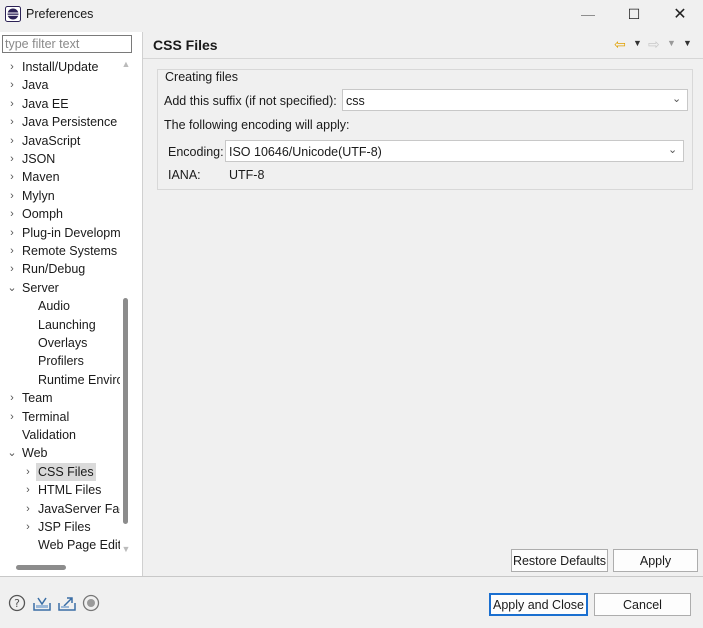  I want to click on tree-item: › JSP Files, so click(60, 527).